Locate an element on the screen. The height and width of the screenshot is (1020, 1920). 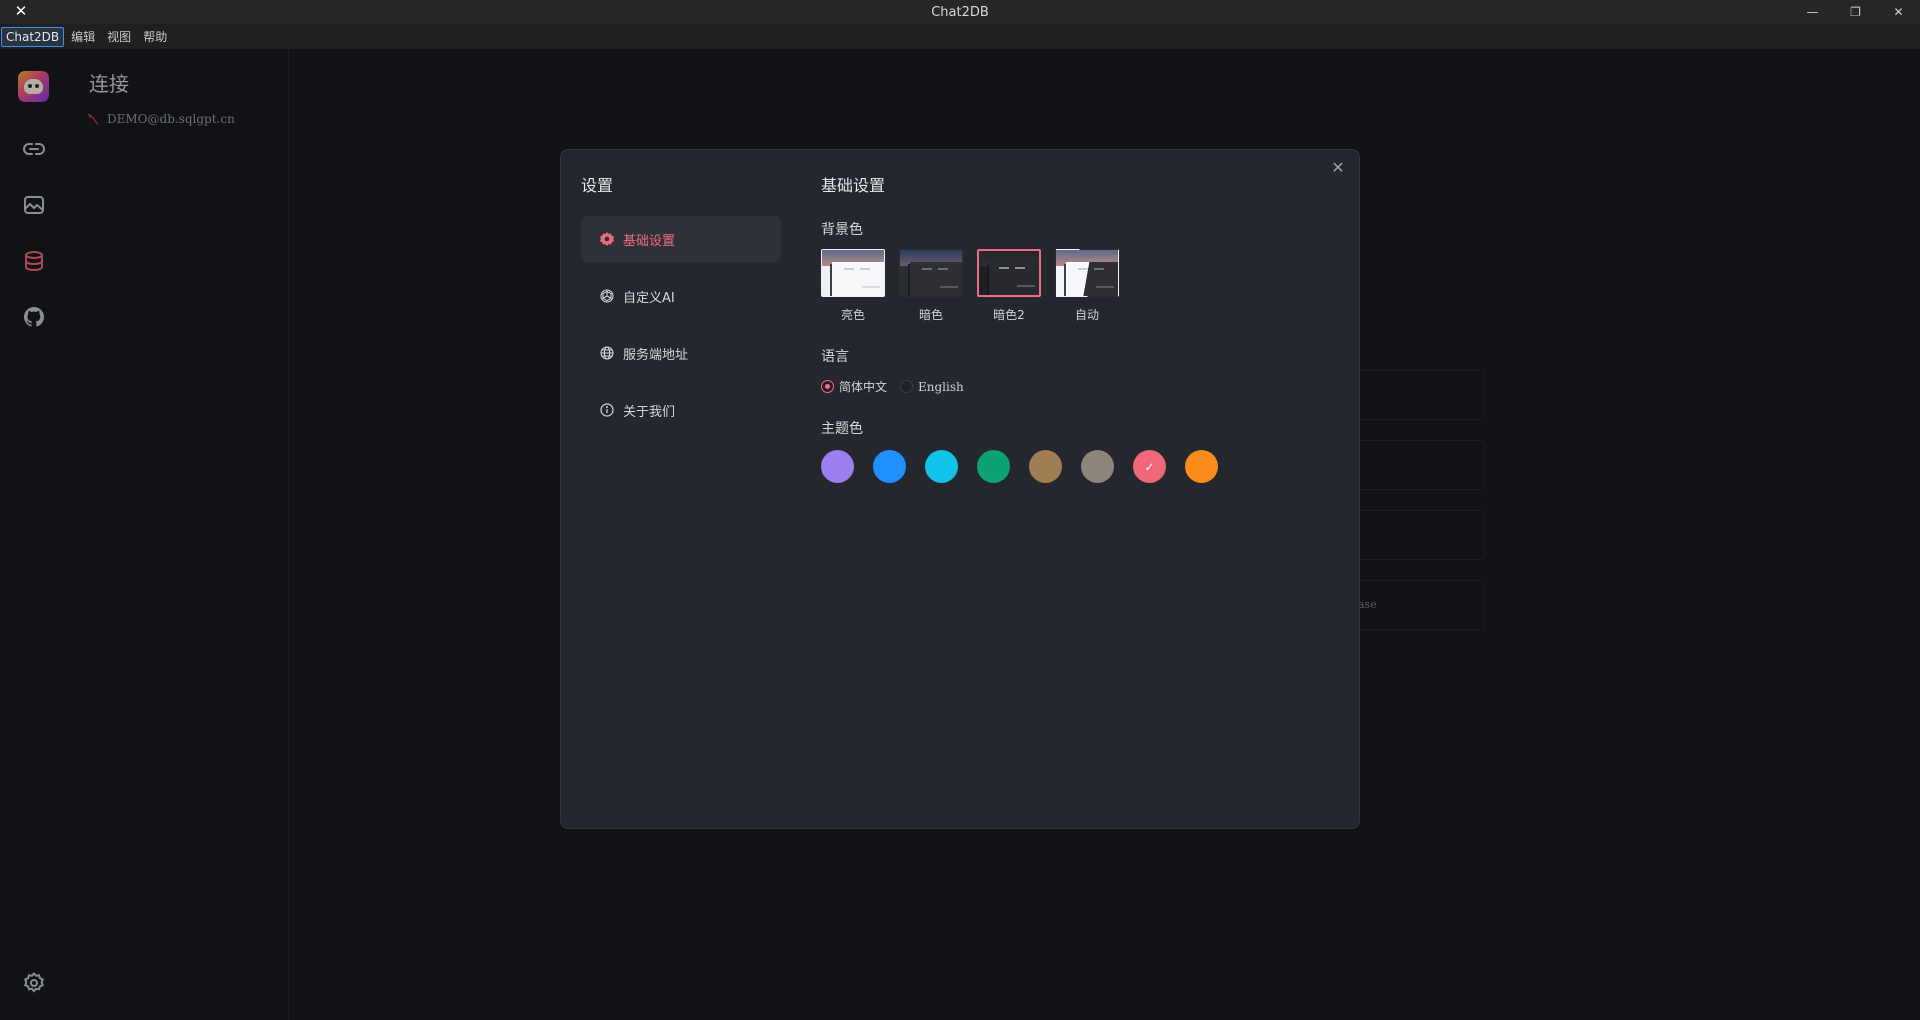
menu-edit: 编辑 is located at coordinates (83, 36).